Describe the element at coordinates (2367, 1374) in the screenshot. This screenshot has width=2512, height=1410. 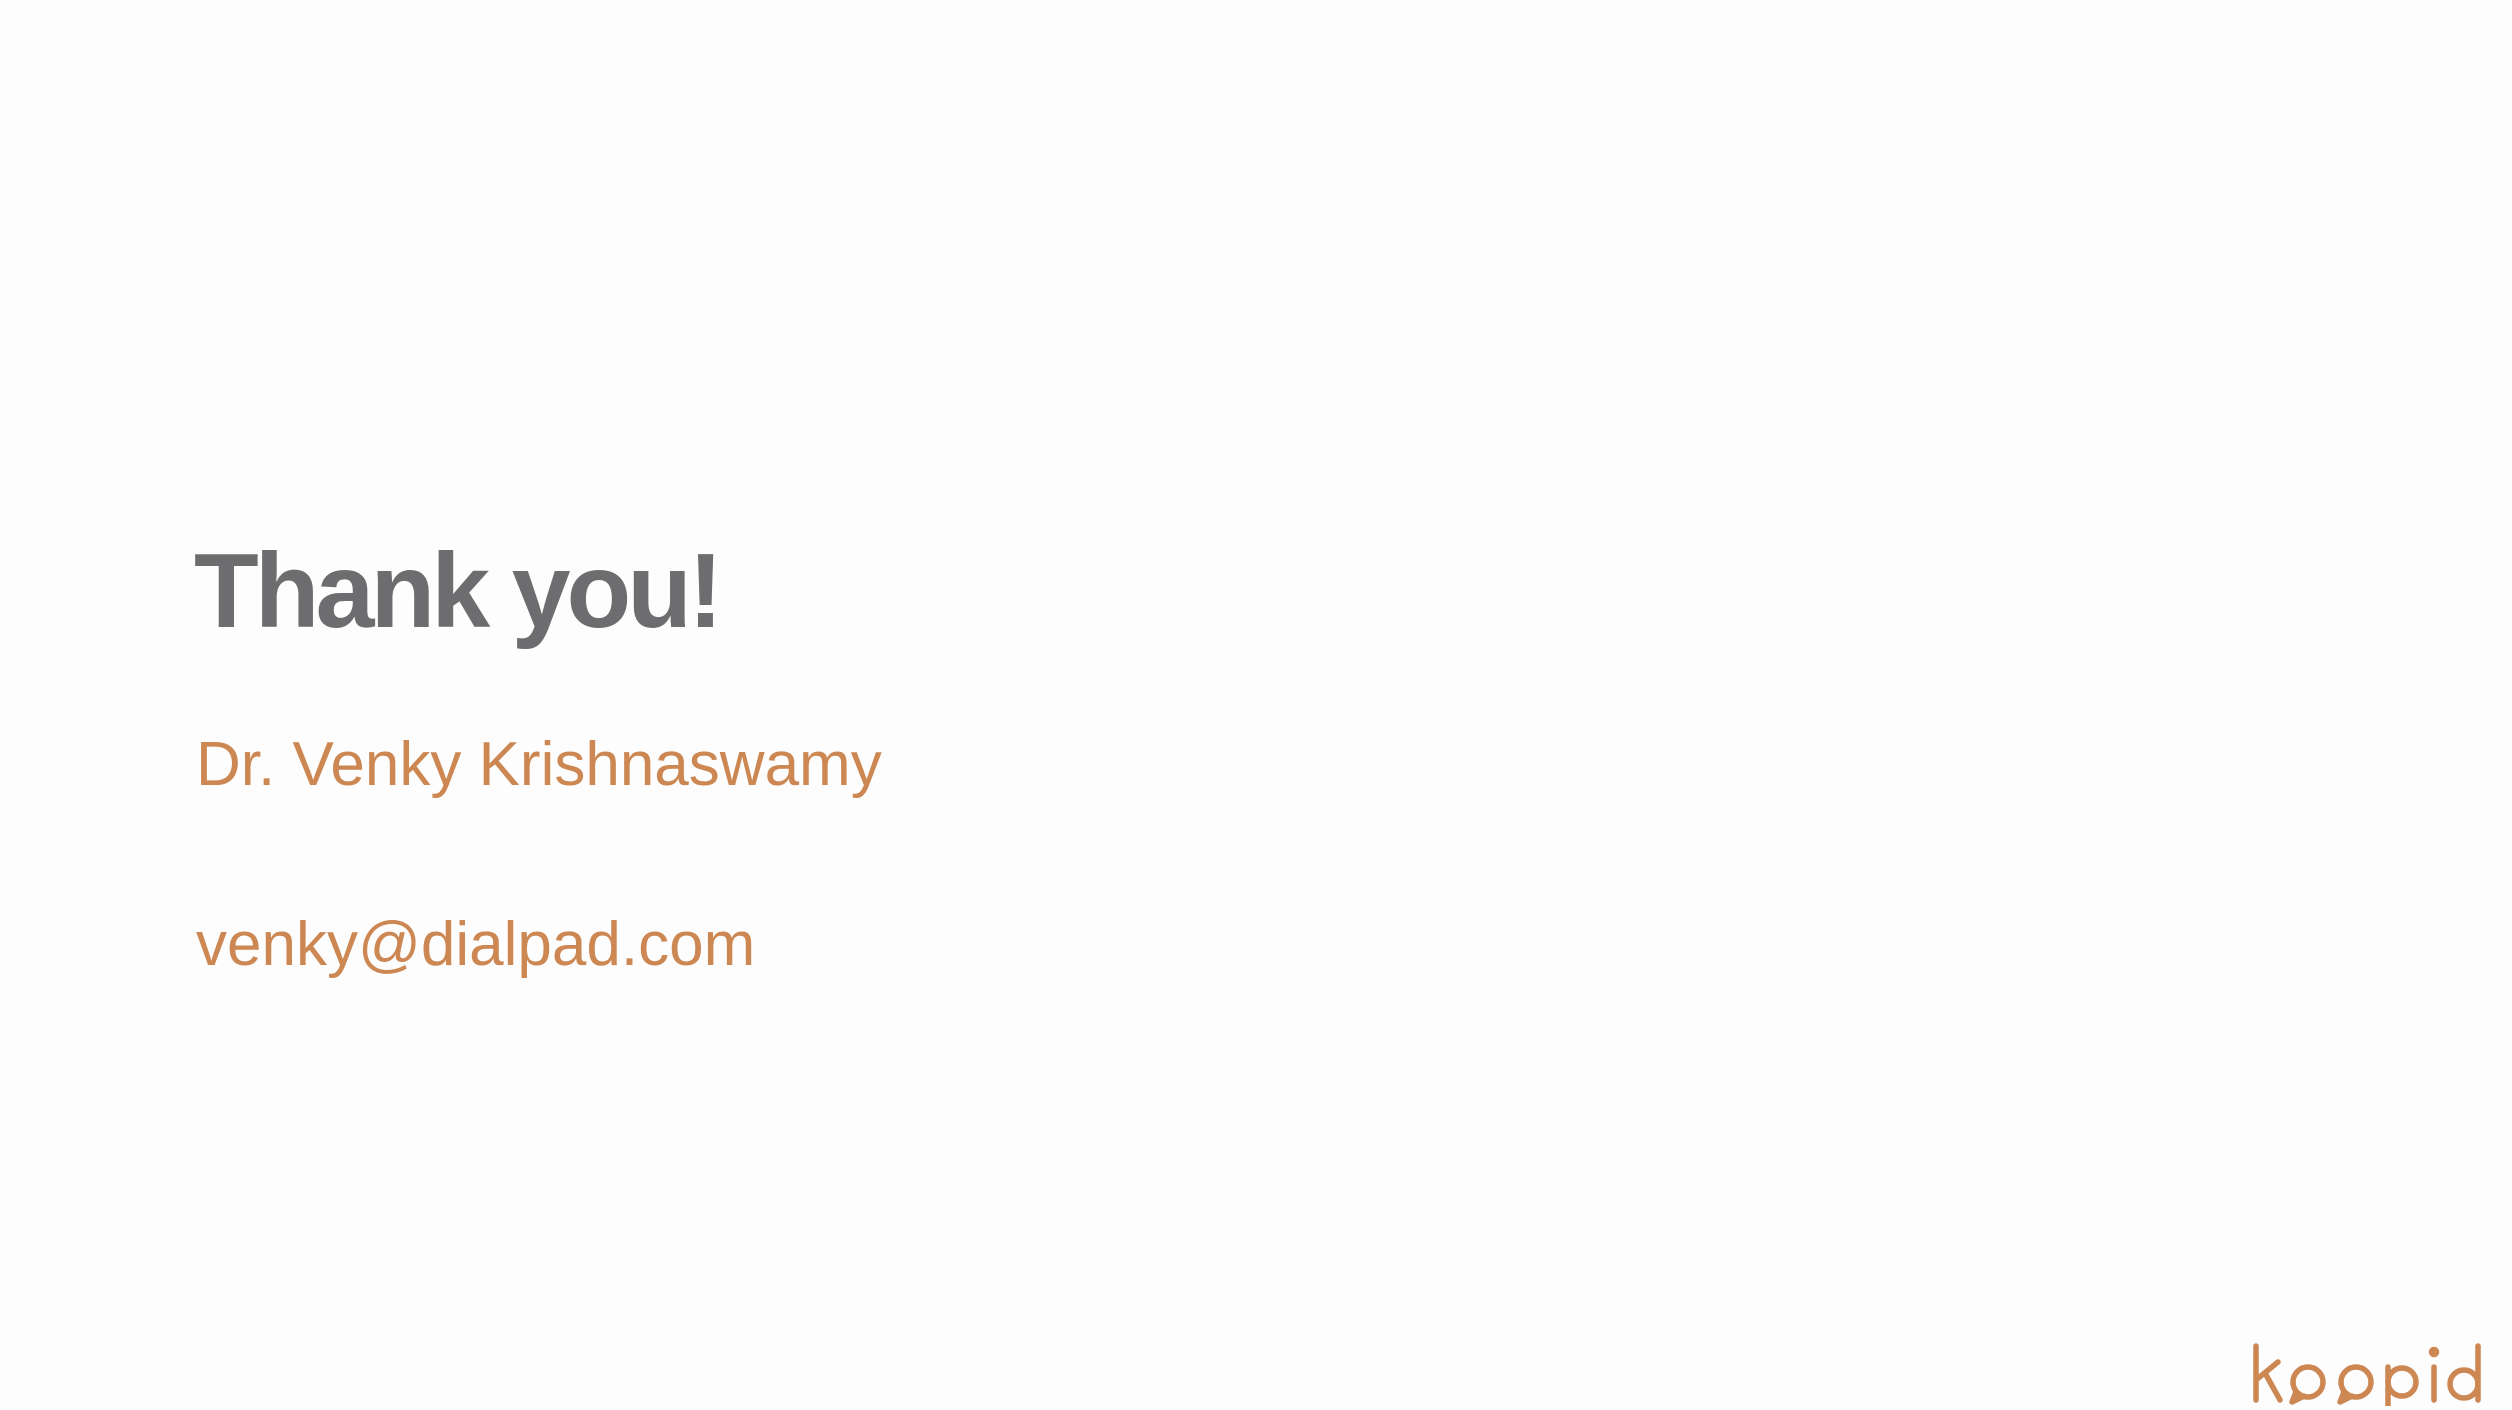
I see `koopid-logo` at that location.